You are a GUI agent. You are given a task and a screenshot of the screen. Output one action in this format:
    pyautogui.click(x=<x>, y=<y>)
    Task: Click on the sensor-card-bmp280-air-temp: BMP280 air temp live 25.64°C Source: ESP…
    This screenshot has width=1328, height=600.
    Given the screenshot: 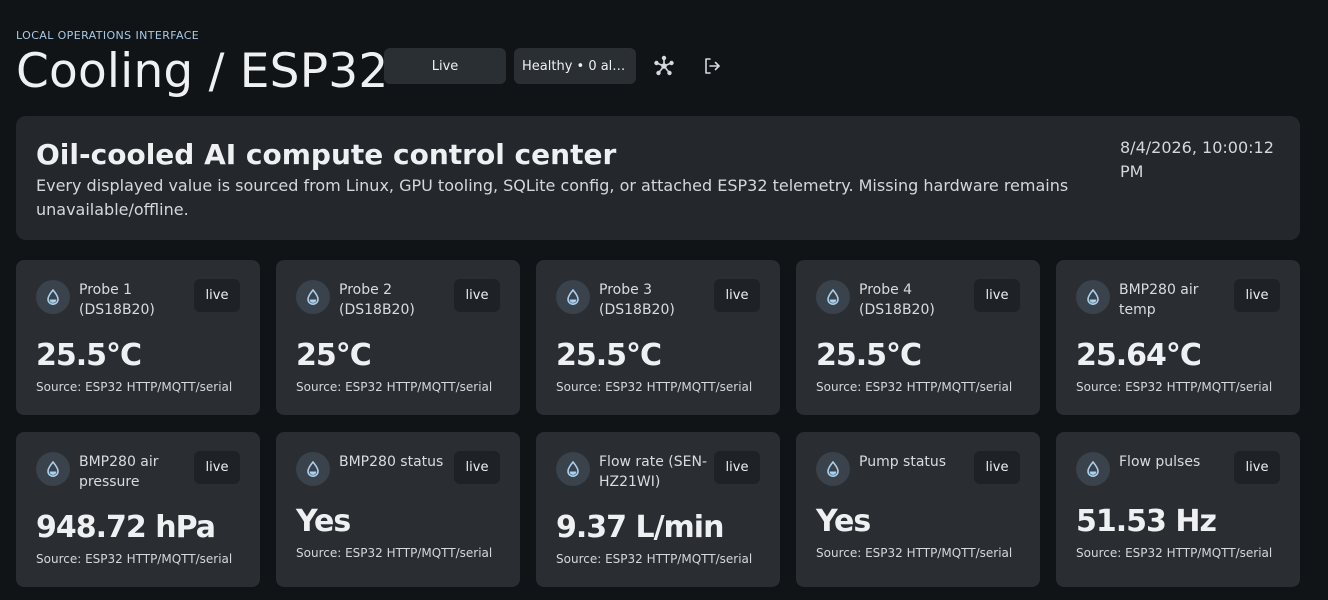 What is the action you would take?
    pyautogui.click(x=1178, y=337)
    